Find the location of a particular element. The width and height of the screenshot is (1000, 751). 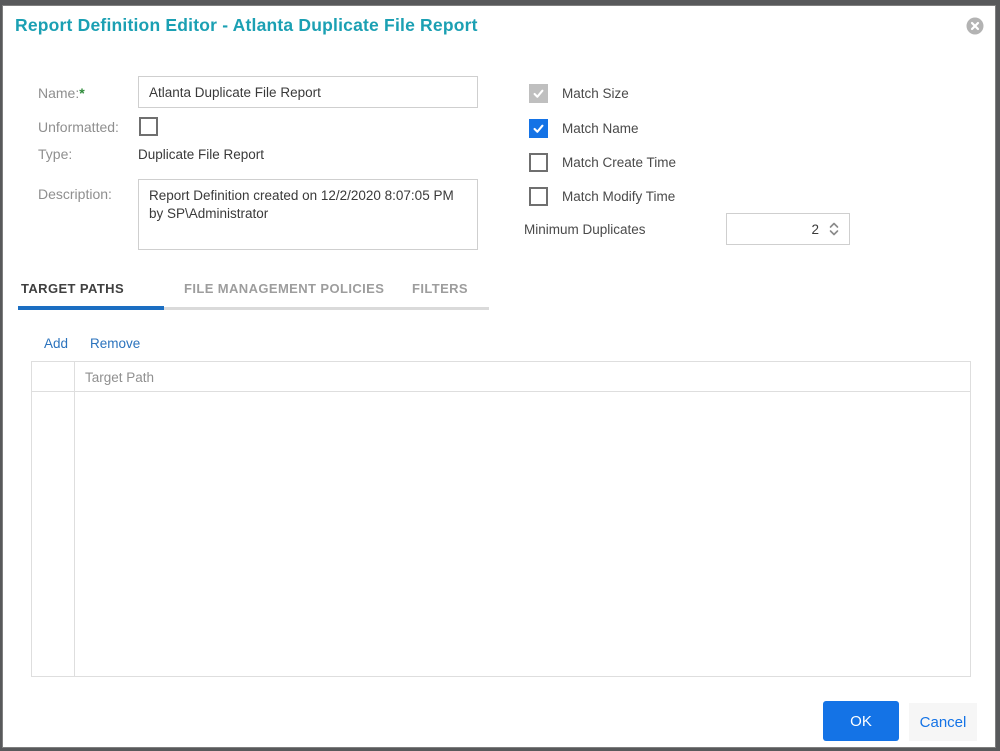

required-indicator: * is located at coordinates (82, 93).